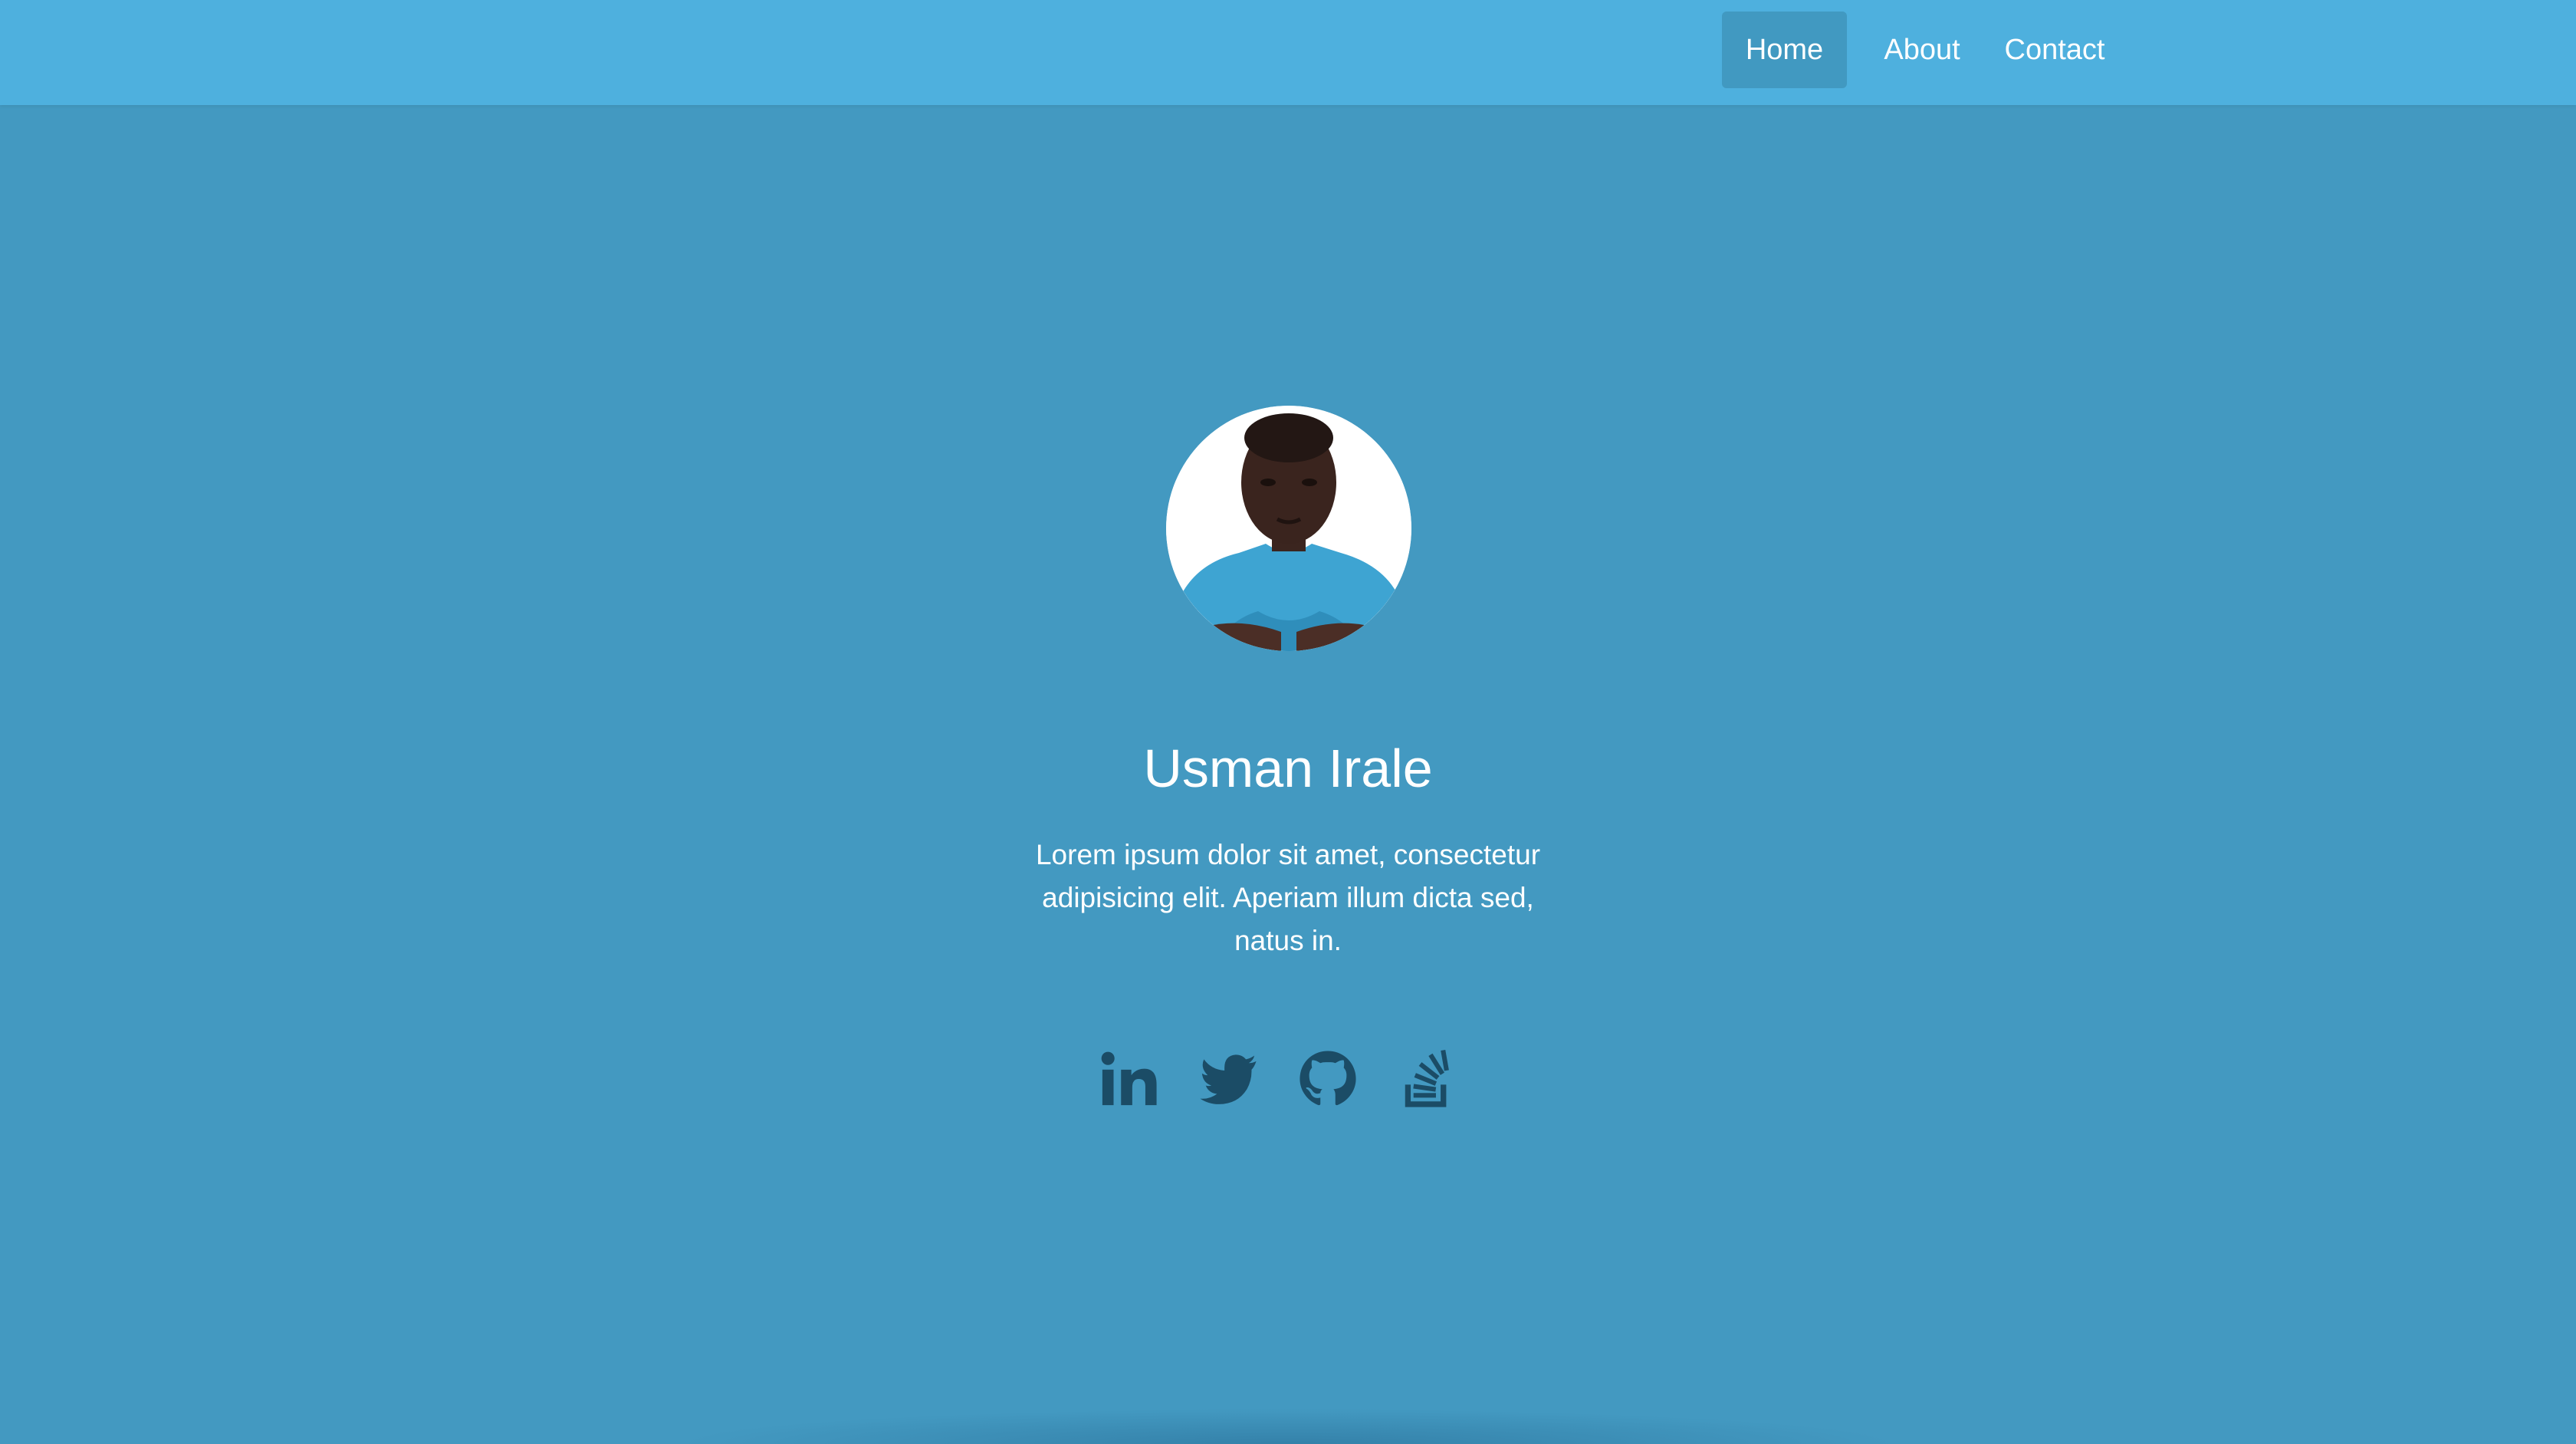 Image resolution: width=2576 pixels, height=1444 pixels. Describe the element at coordinates (2054, 50) in the screenshot. I see `nav-link-contact: Contact` at that location.